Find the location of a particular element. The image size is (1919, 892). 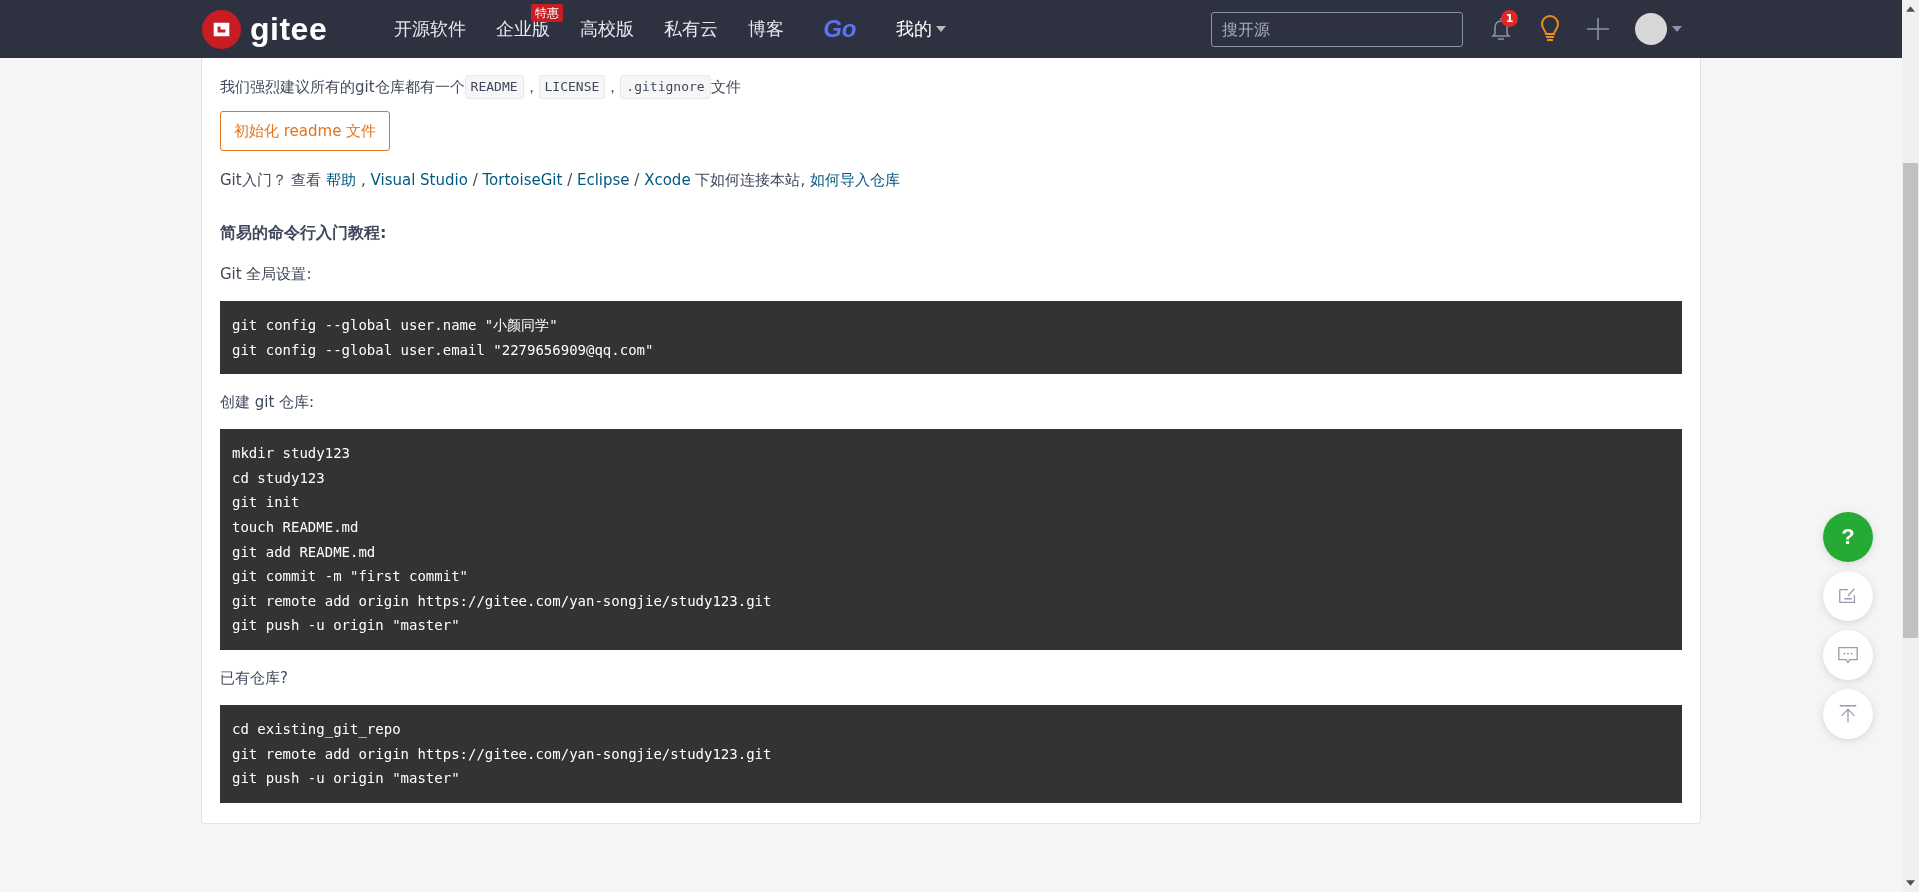

filename-chip: .gitignore is located at coordinates (665, 87).